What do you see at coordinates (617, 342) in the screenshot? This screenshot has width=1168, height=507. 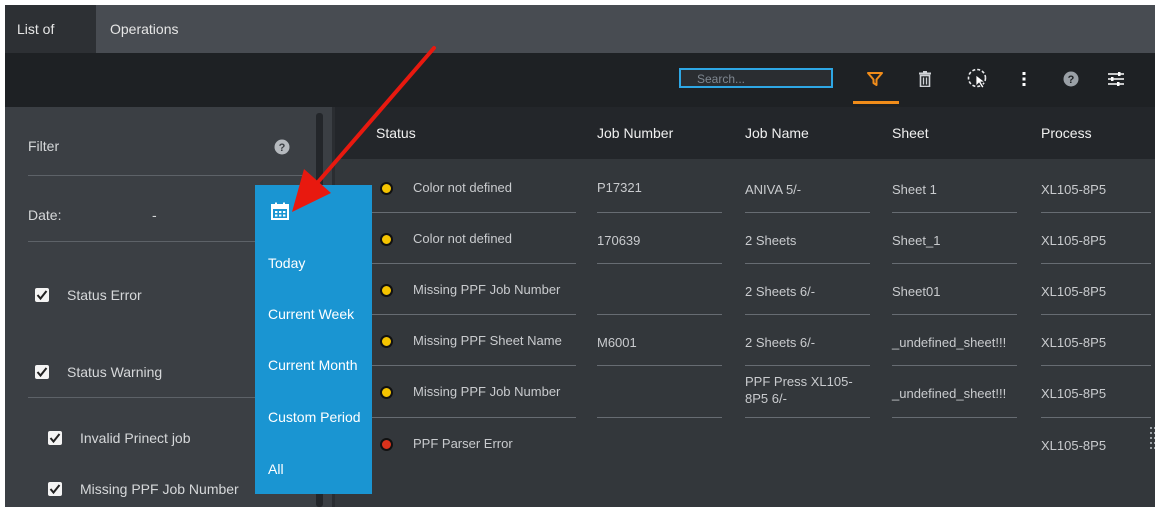 I see `job-number-cell: M6001` at bounding box center [617, 342].